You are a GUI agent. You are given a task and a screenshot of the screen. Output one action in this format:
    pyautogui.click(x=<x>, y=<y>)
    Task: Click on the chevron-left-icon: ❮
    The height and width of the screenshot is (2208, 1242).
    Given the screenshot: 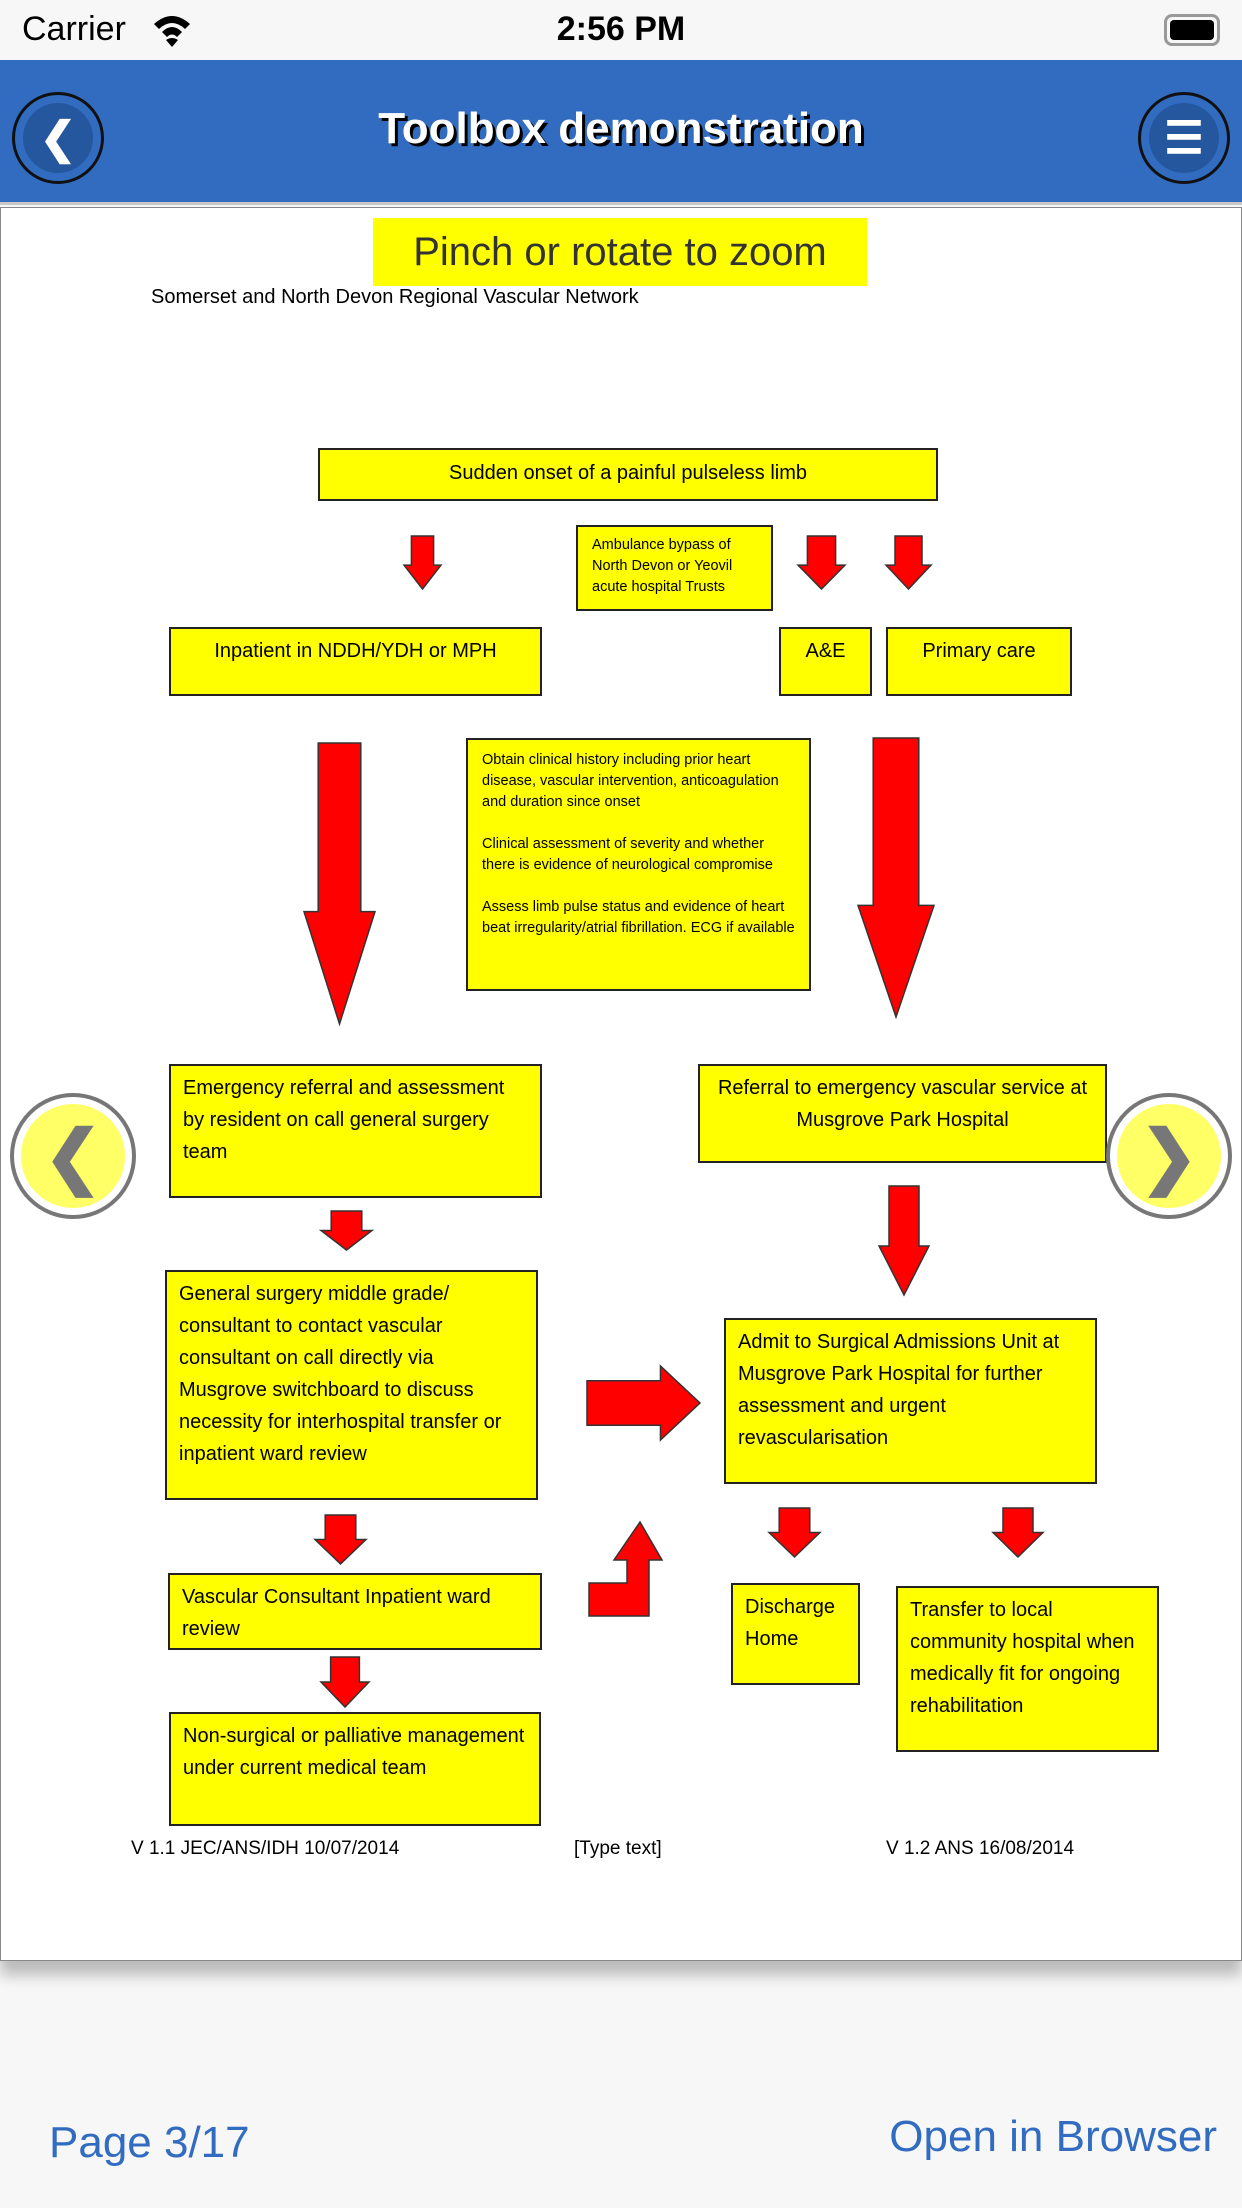 What is the action you would take?
    pyautogui.click(x=73, y=1156)
    